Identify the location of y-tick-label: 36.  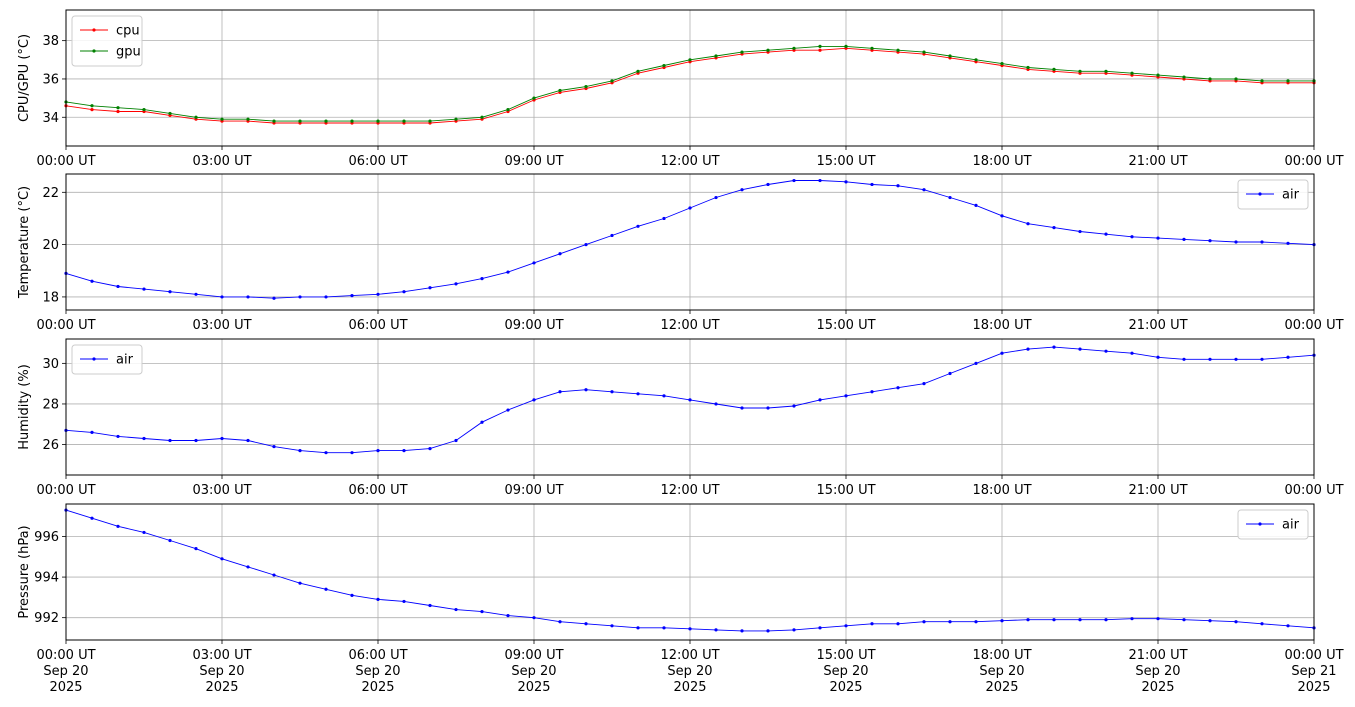
(50, 79).